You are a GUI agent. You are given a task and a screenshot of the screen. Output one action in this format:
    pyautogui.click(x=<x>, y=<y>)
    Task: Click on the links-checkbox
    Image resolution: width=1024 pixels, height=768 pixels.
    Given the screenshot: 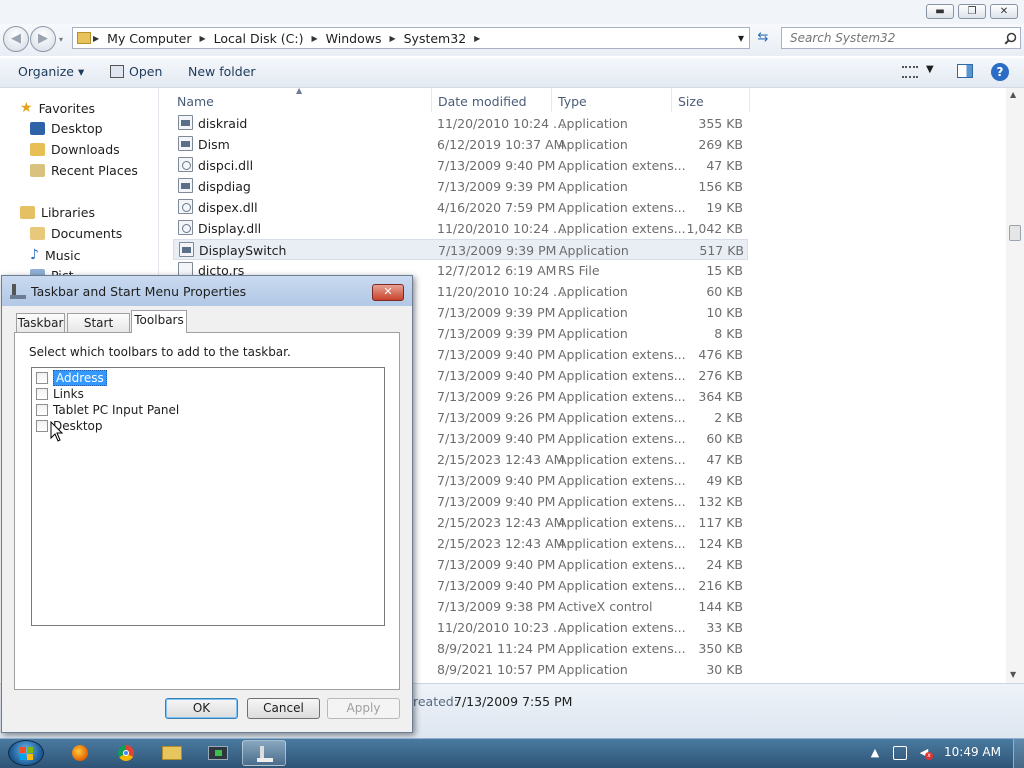 What is the action you would take?
    pyautogui.click(x=42, y=394)
    